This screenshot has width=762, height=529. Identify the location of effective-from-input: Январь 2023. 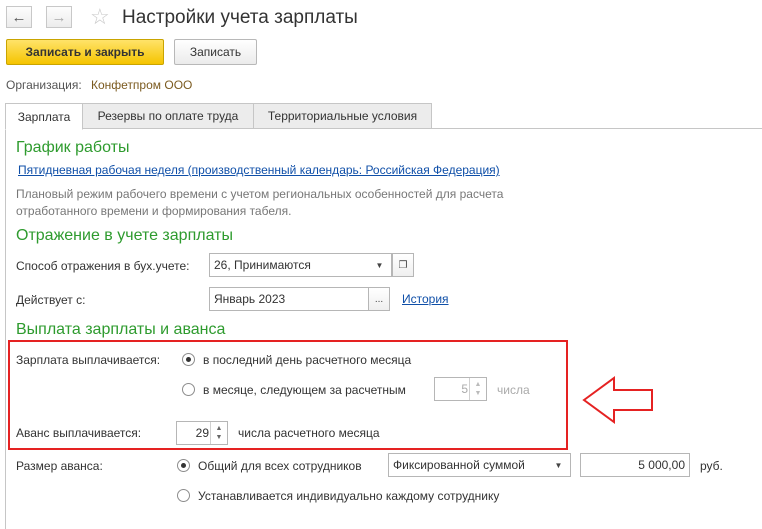
(289, 299).